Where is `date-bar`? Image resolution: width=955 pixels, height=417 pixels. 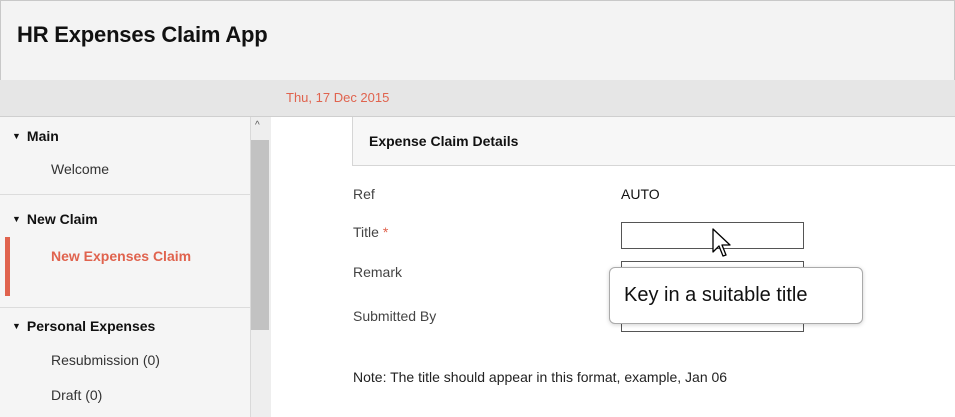 date-bar is located at coordinates (477, 98).